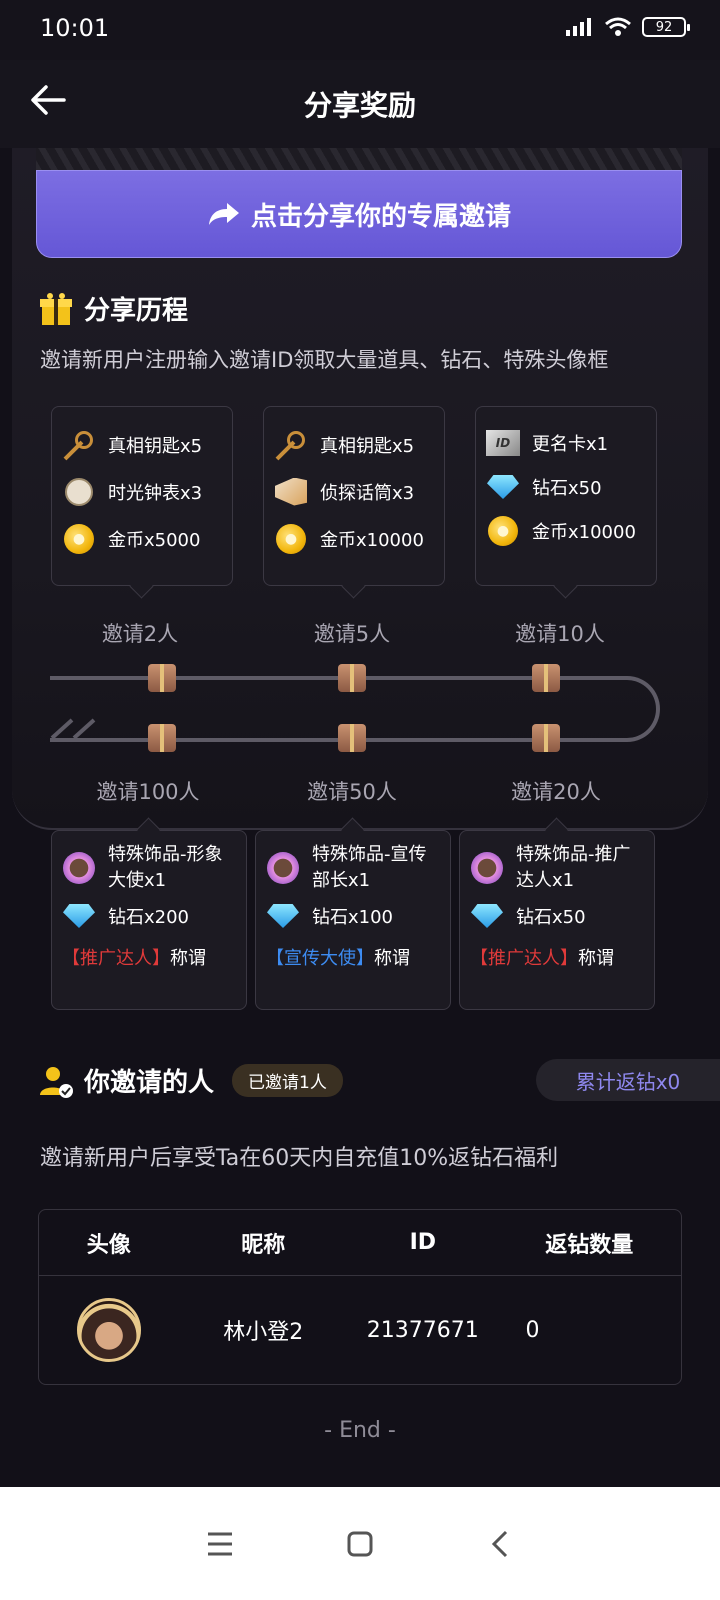  Describe the element at coordinates (73, 729) in the screenshot. I see `track-end-slashes` at that location.